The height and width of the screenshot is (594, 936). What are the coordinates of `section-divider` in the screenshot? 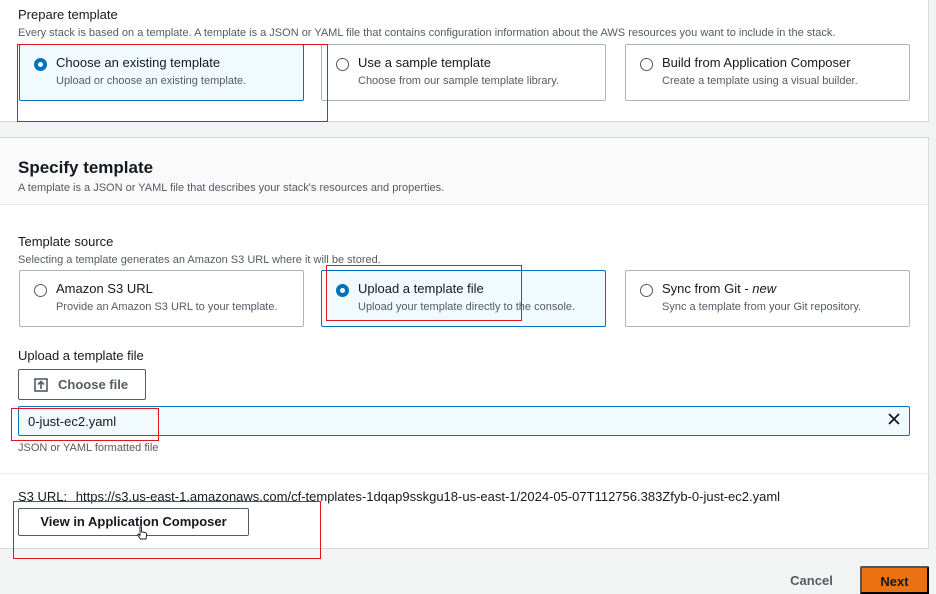 It's located at (464, 473).